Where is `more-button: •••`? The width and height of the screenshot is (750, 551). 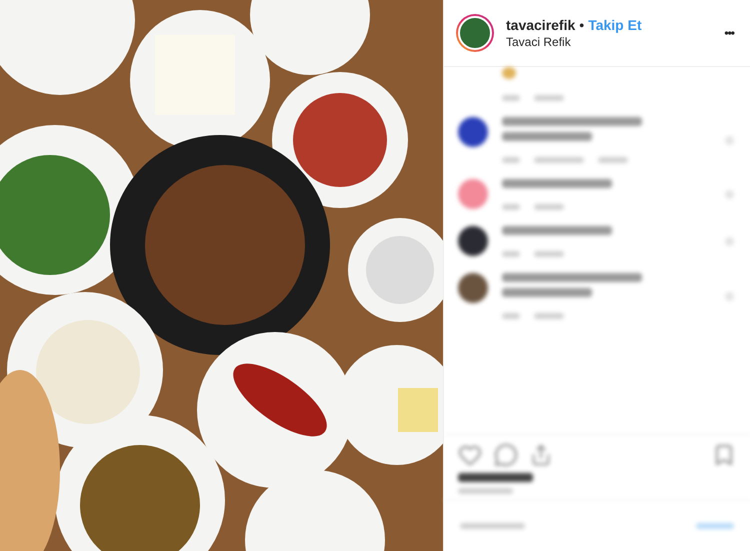 more-button: ••• is located at coordinates (729, 33).